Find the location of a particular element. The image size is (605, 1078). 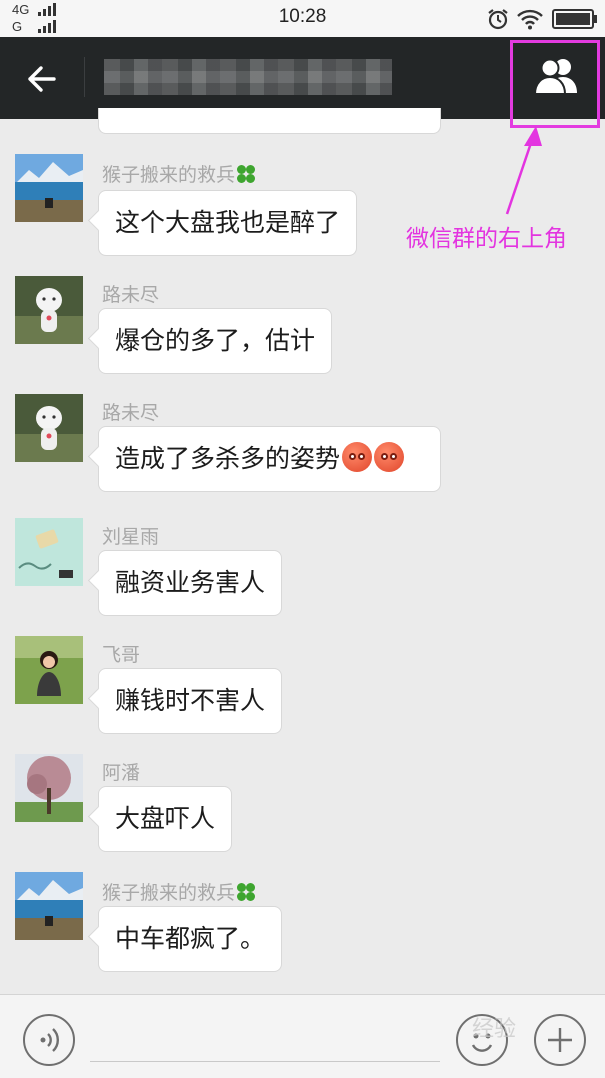

message-input is located at coordinates (265, 1061).